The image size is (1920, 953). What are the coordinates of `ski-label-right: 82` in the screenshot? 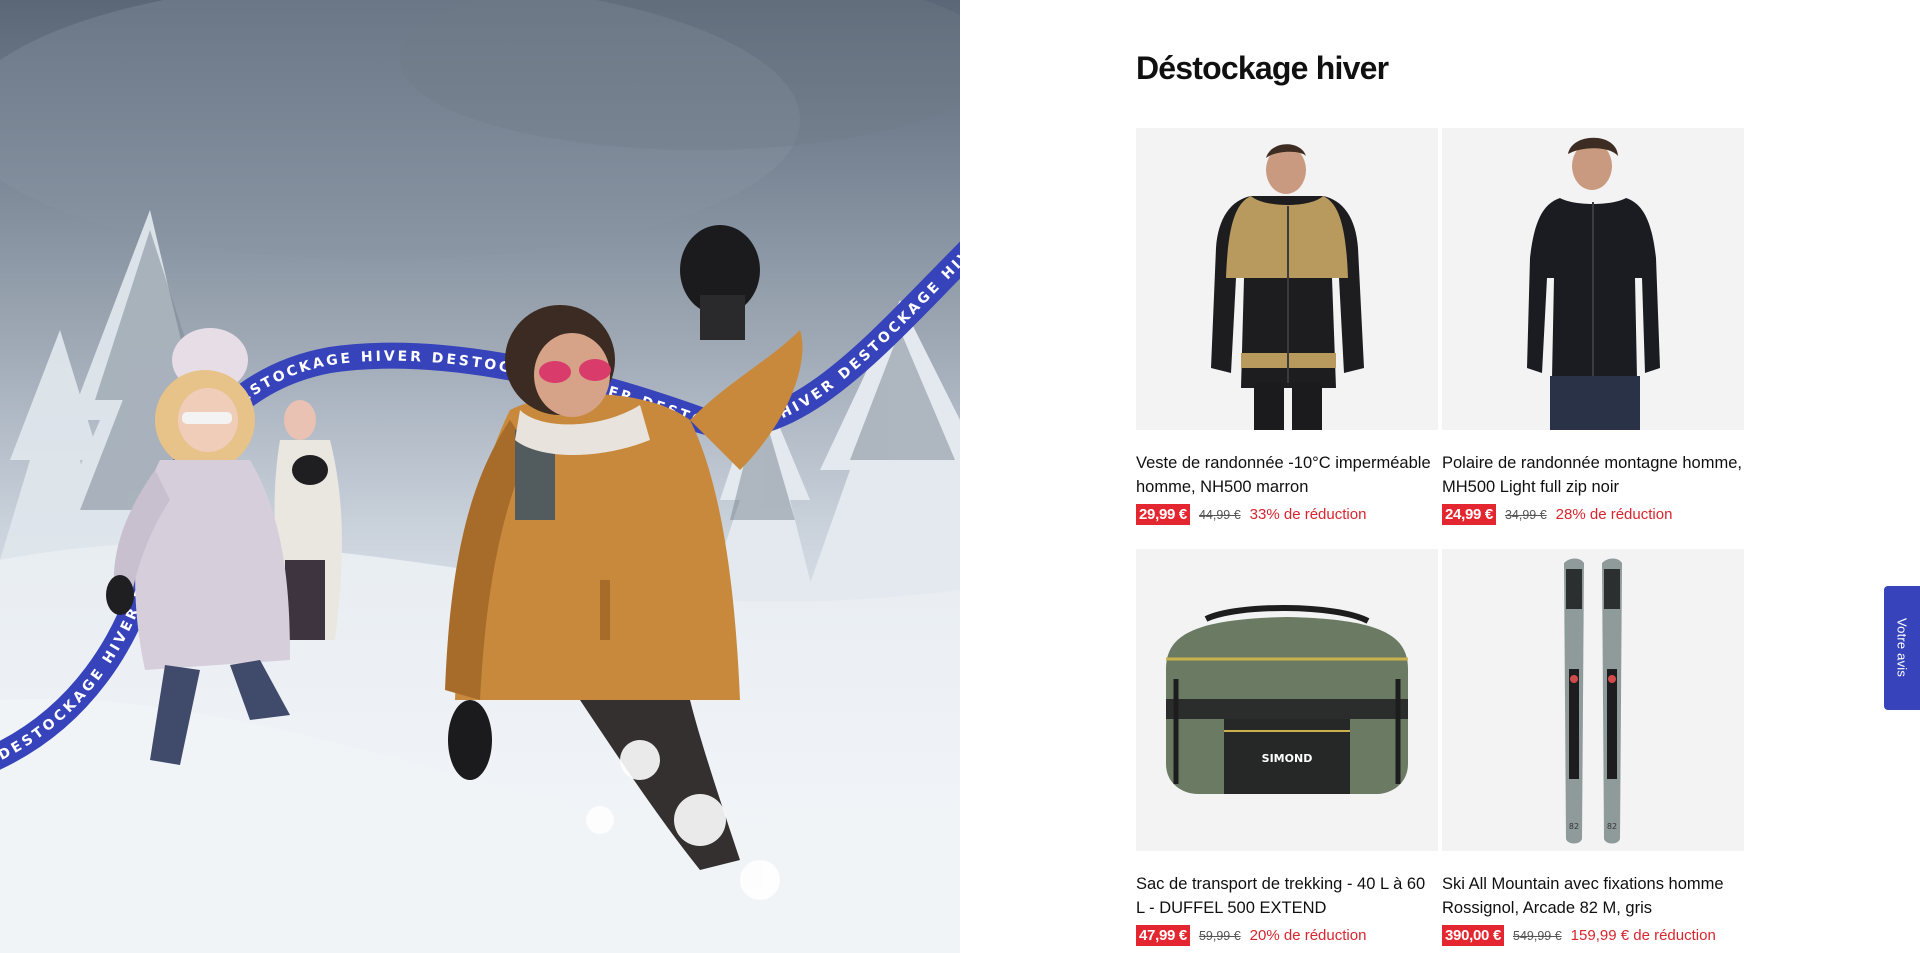 It's located at (1612, 826).